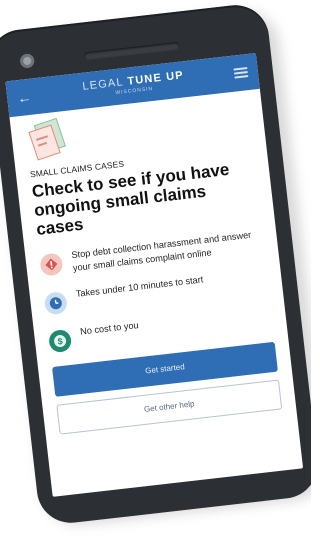 This screenshot has width=320, height=536. What do you see at coordinates (27, 61) in the screenshot?
I see `camera-icon` at bounding box center [27, 61].